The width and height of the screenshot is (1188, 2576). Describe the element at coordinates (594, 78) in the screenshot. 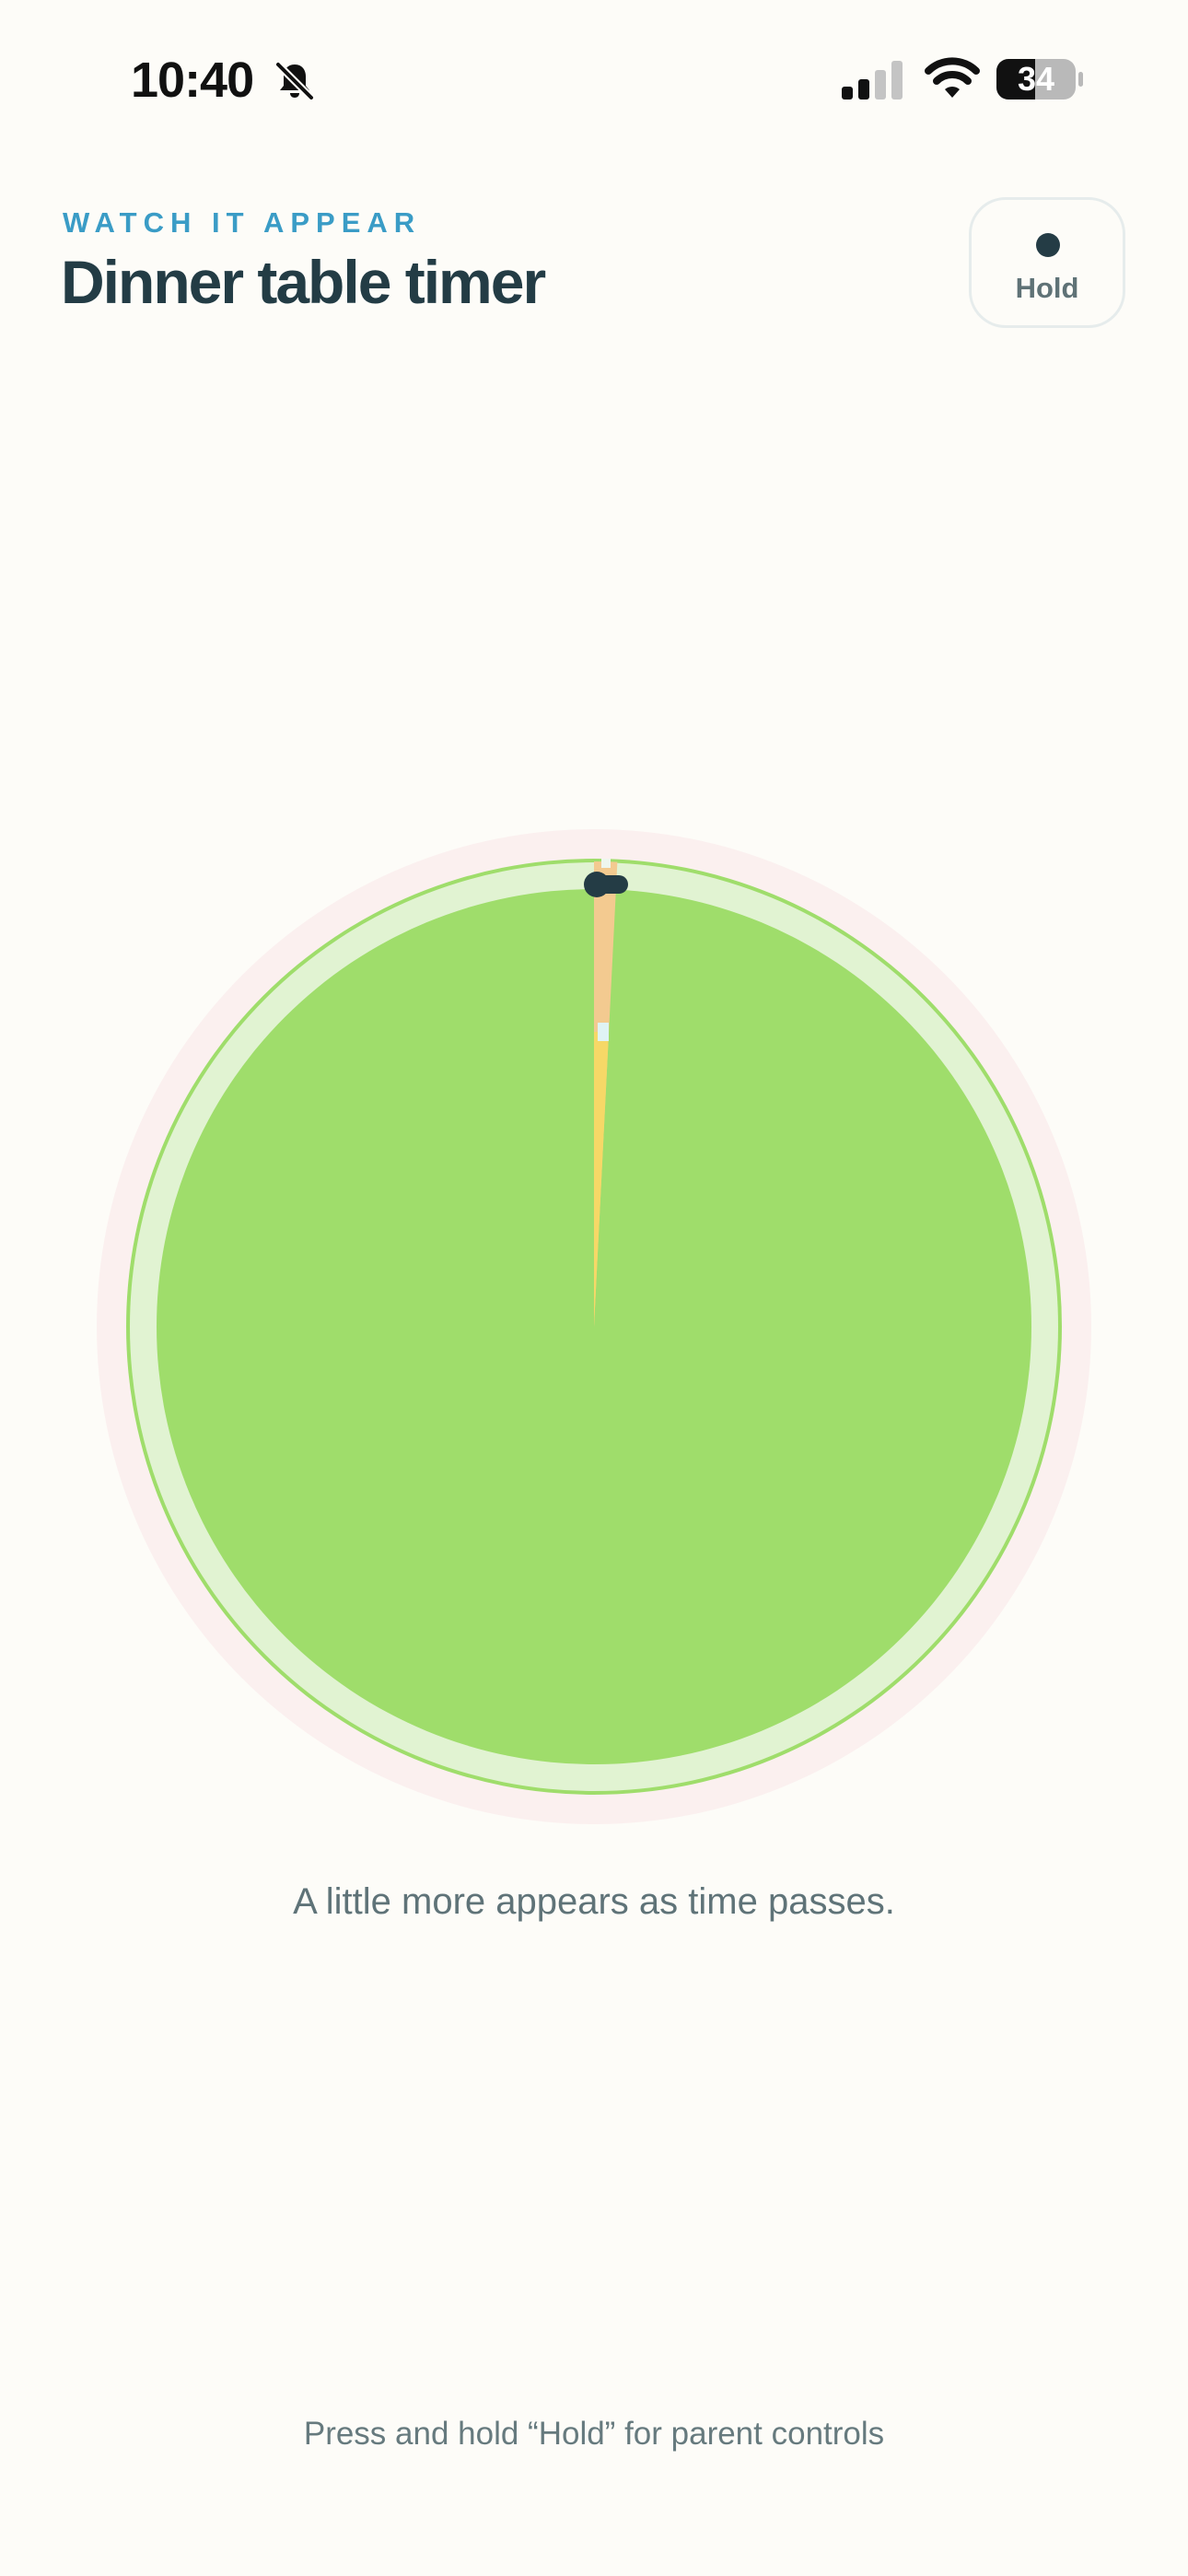

I see `status-bar: 10:40 34` at that location.